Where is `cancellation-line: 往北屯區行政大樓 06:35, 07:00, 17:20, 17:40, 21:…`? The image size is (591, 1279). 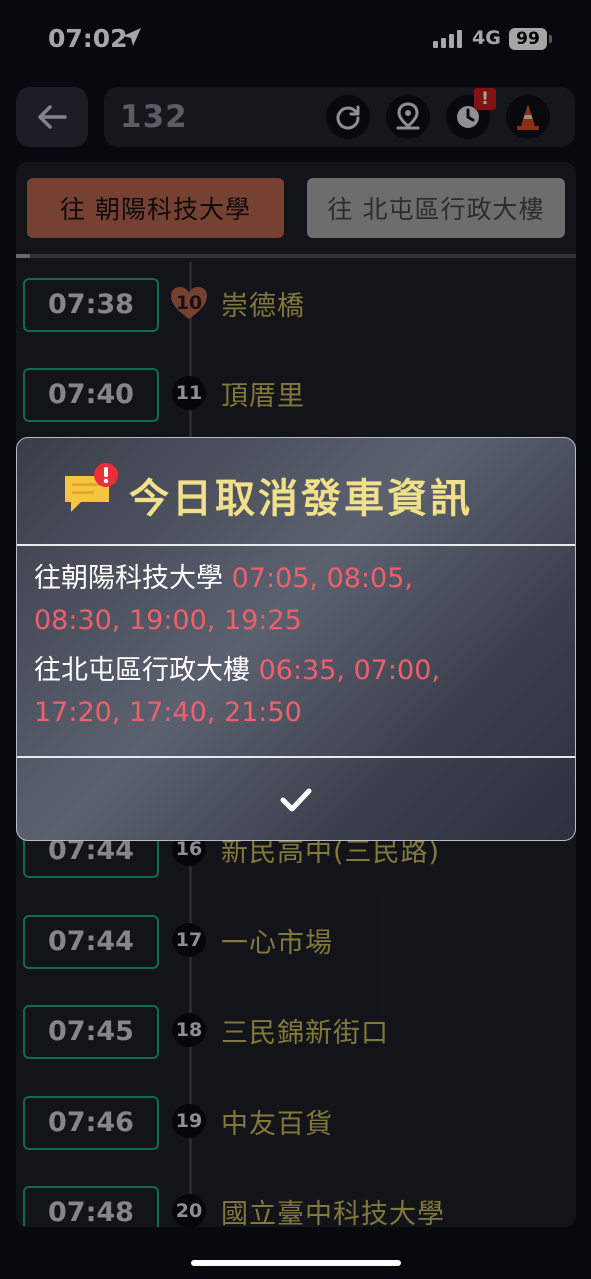
cancellation-line: 往北屯區行政大樓 06:35, 07:00, 17:20, 17:40, 21:… is located at coordinates (296, 692).